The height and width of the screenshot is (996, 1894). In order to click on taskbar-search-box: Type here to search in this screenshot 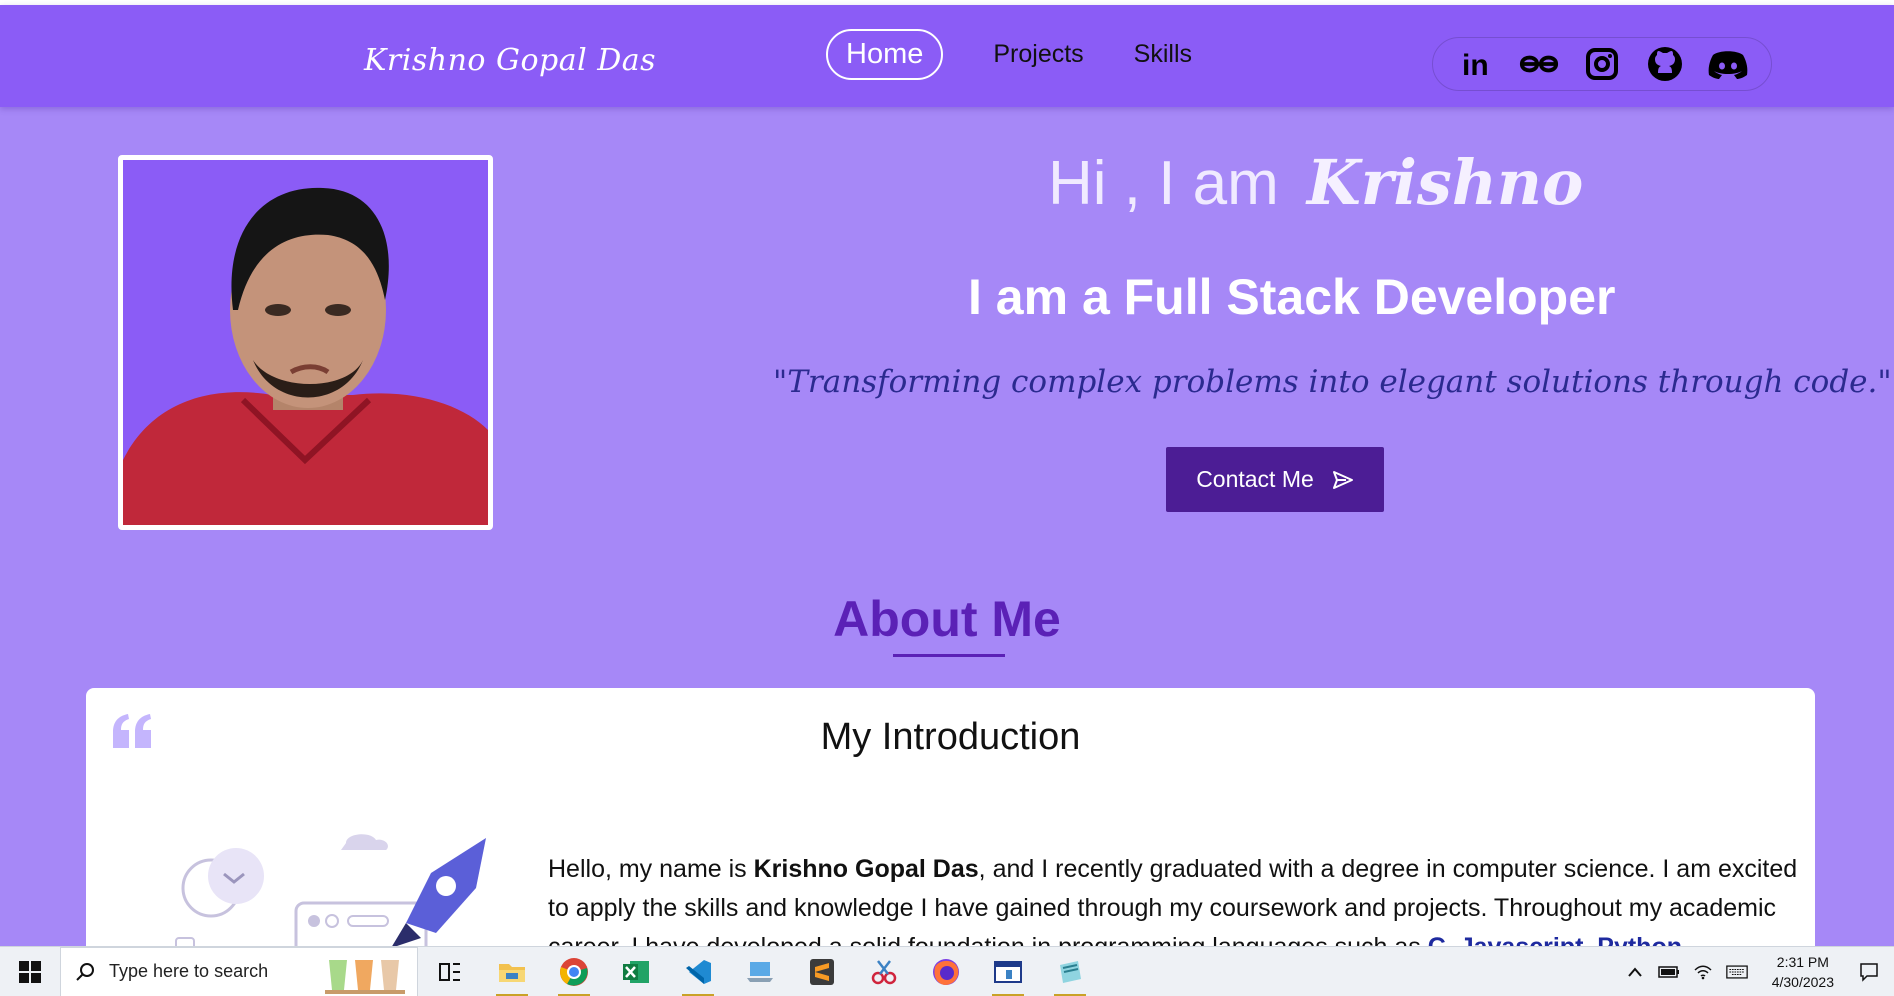, I will do `click(239, 971)`.